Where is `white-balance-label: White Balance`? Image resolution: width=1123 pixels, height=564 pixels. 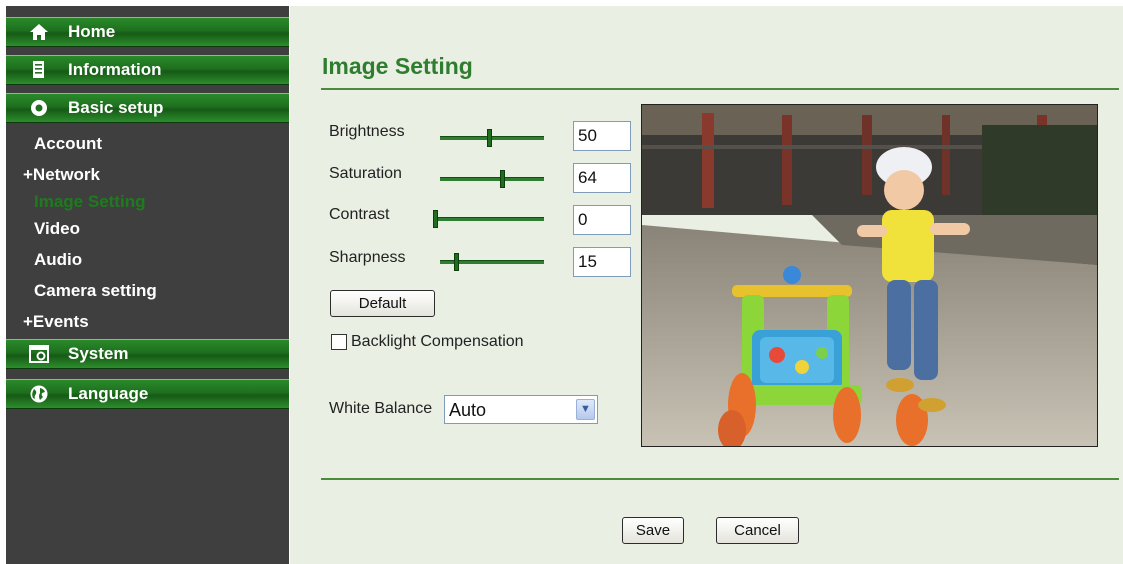
white-balance-label: White Balance is located at coordinates (381, 408).